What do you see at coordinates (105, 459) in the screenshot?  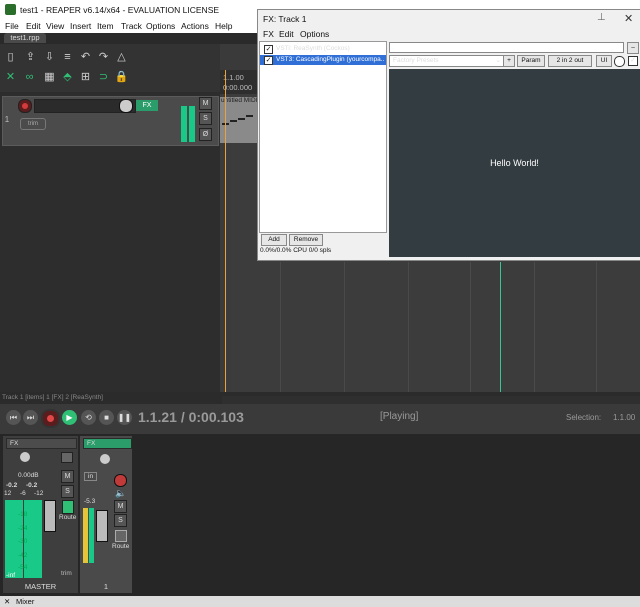 I see `track1-pan-knob` at bounding box center [105, 459].